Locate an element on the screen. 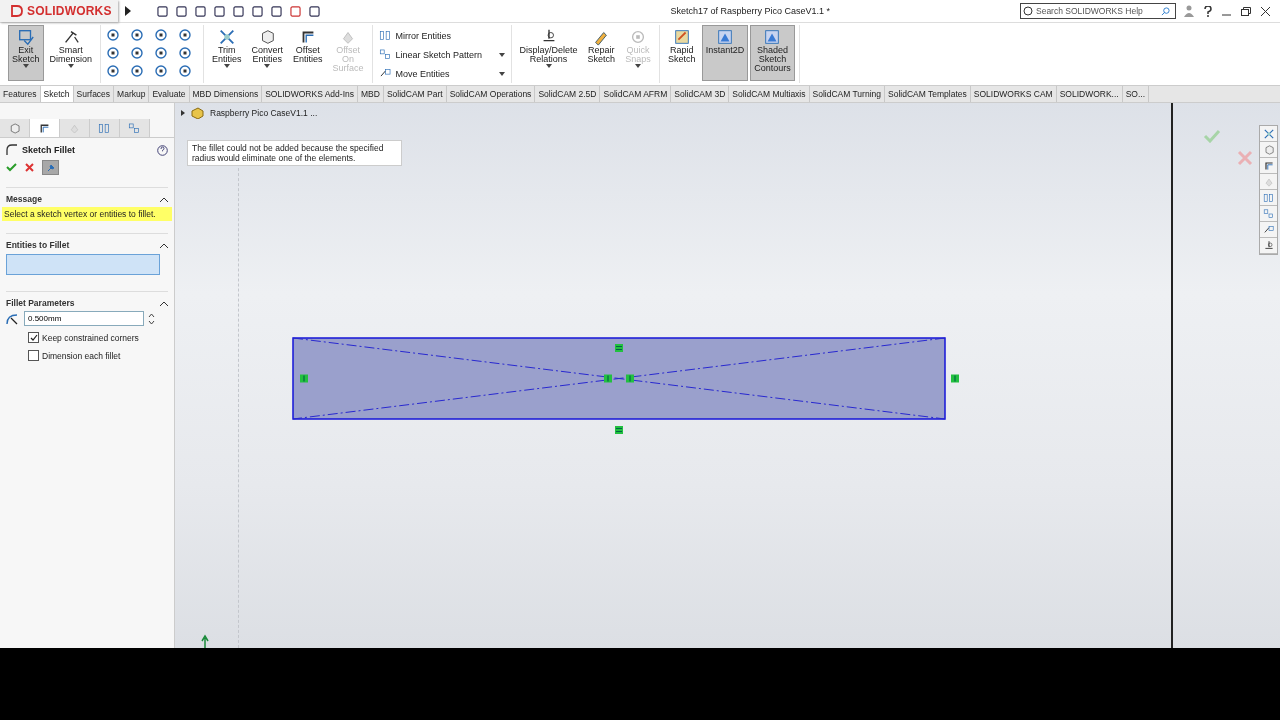  ribbon-button: Smart Dimension is located at coordinates (71, 53).